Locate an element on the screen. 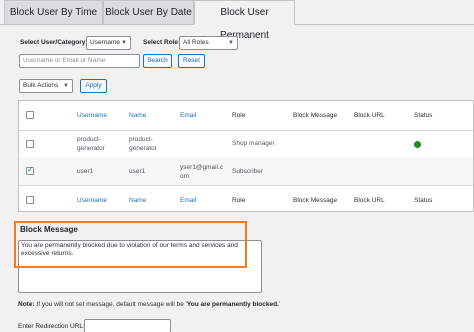 This screenshot has height=332, width=474. tab-block-user-by-date: Block User By Date is located at coordinates (148, 12).